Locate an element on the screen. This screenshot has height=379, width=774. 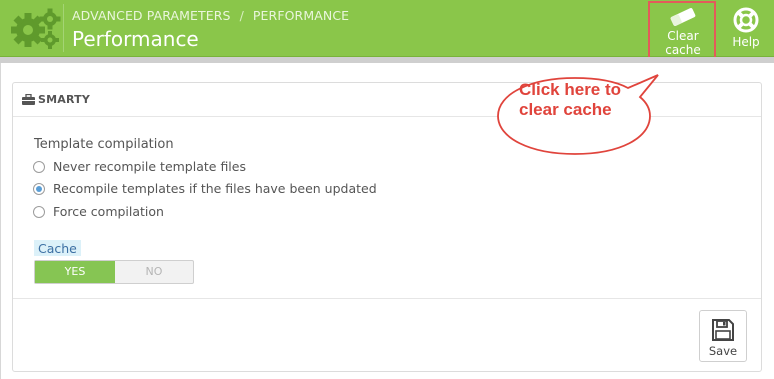
cache-no-option: NO is located at coordinates (154, 272).